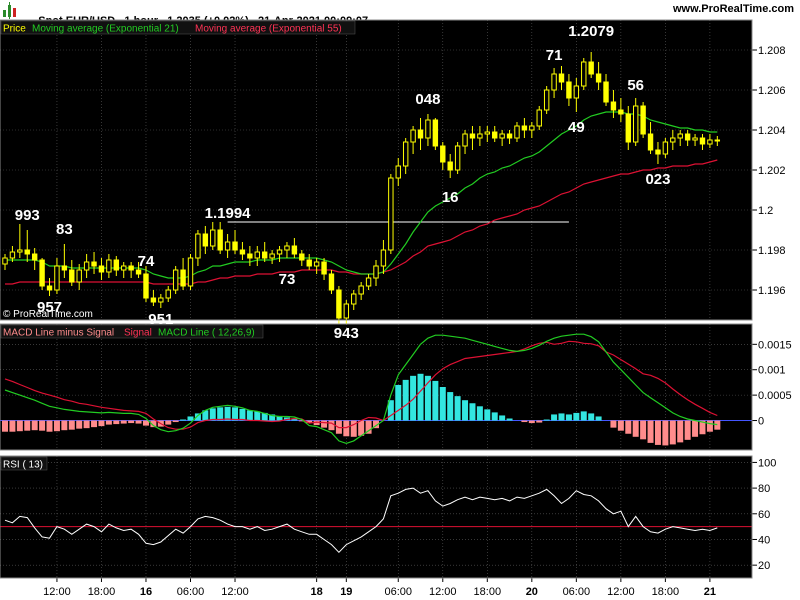  I want to click on x-tick-label: 18:00, so click(666, 592).